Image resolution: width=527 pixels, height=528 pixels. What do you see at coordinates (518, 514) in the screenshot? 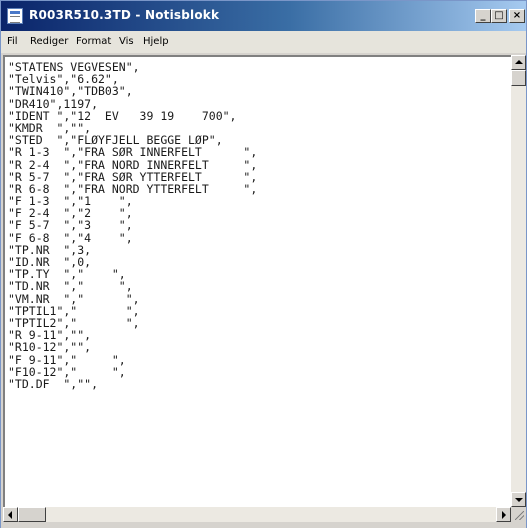
I see `resize-grip-icon` at bounding box center [518, 514].